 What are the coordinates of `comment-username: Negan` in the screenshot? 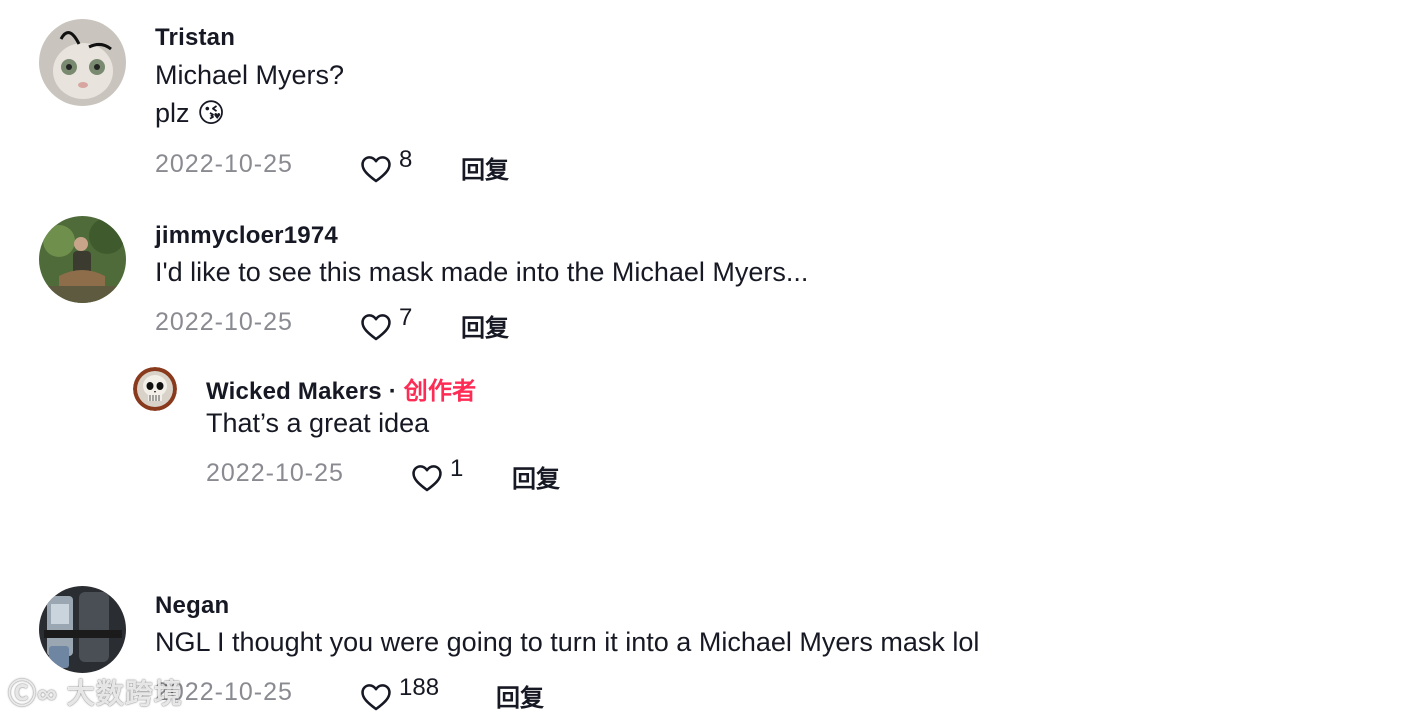 It's located at (192, 606).